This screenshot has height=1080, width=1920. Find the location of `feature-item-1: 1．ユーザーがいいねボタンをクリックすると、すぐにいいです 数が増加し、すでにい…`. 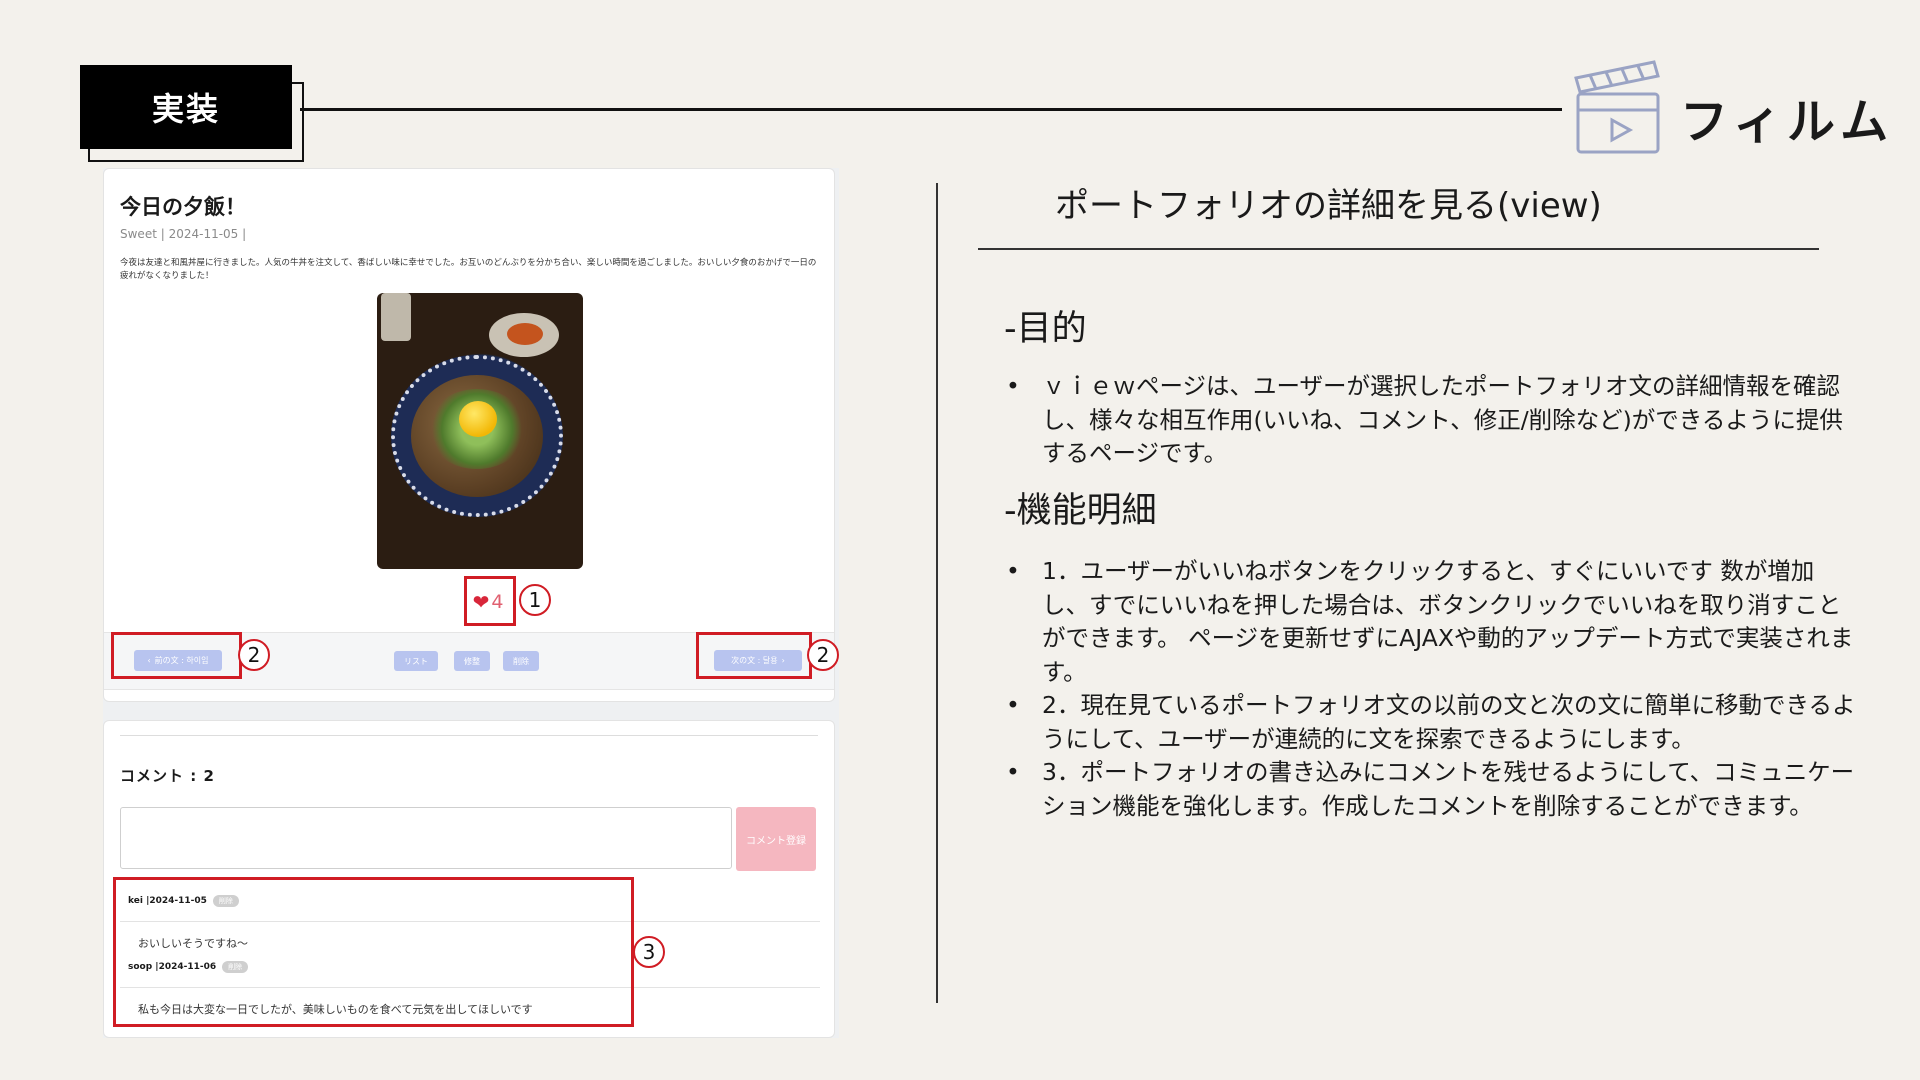

feature-item-1: 1．ユーザーがいいねボタンをクリックすると、すぐにいいです 数が増加し、すでにい… is located at coordinates (1430, 622).